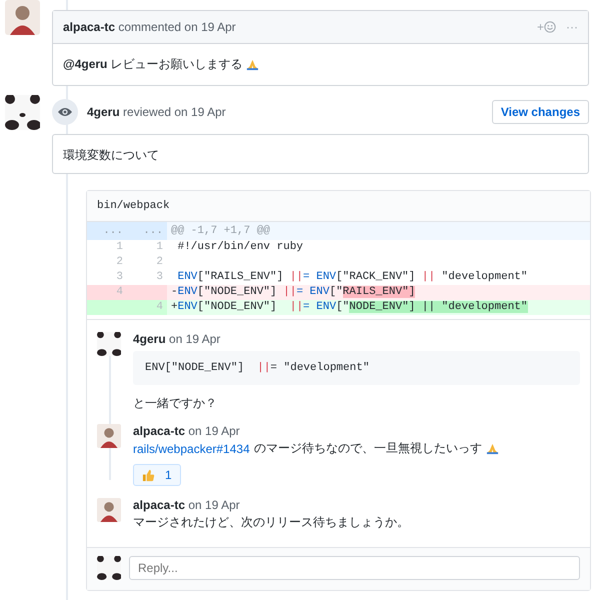  Describe the element at coordinates (176, 339) in the screenshot. I see `comment-meta: 4geru on 19 Apr` at that location.